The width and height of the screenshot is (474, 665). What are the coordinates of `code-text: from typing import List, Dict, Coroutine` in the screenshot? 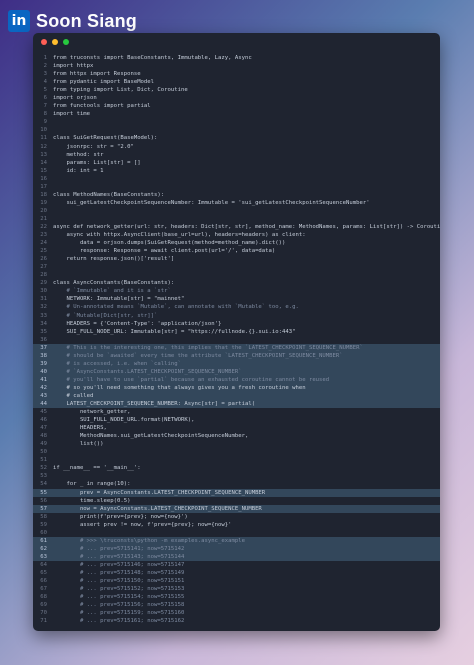 It's located at (120, 90).